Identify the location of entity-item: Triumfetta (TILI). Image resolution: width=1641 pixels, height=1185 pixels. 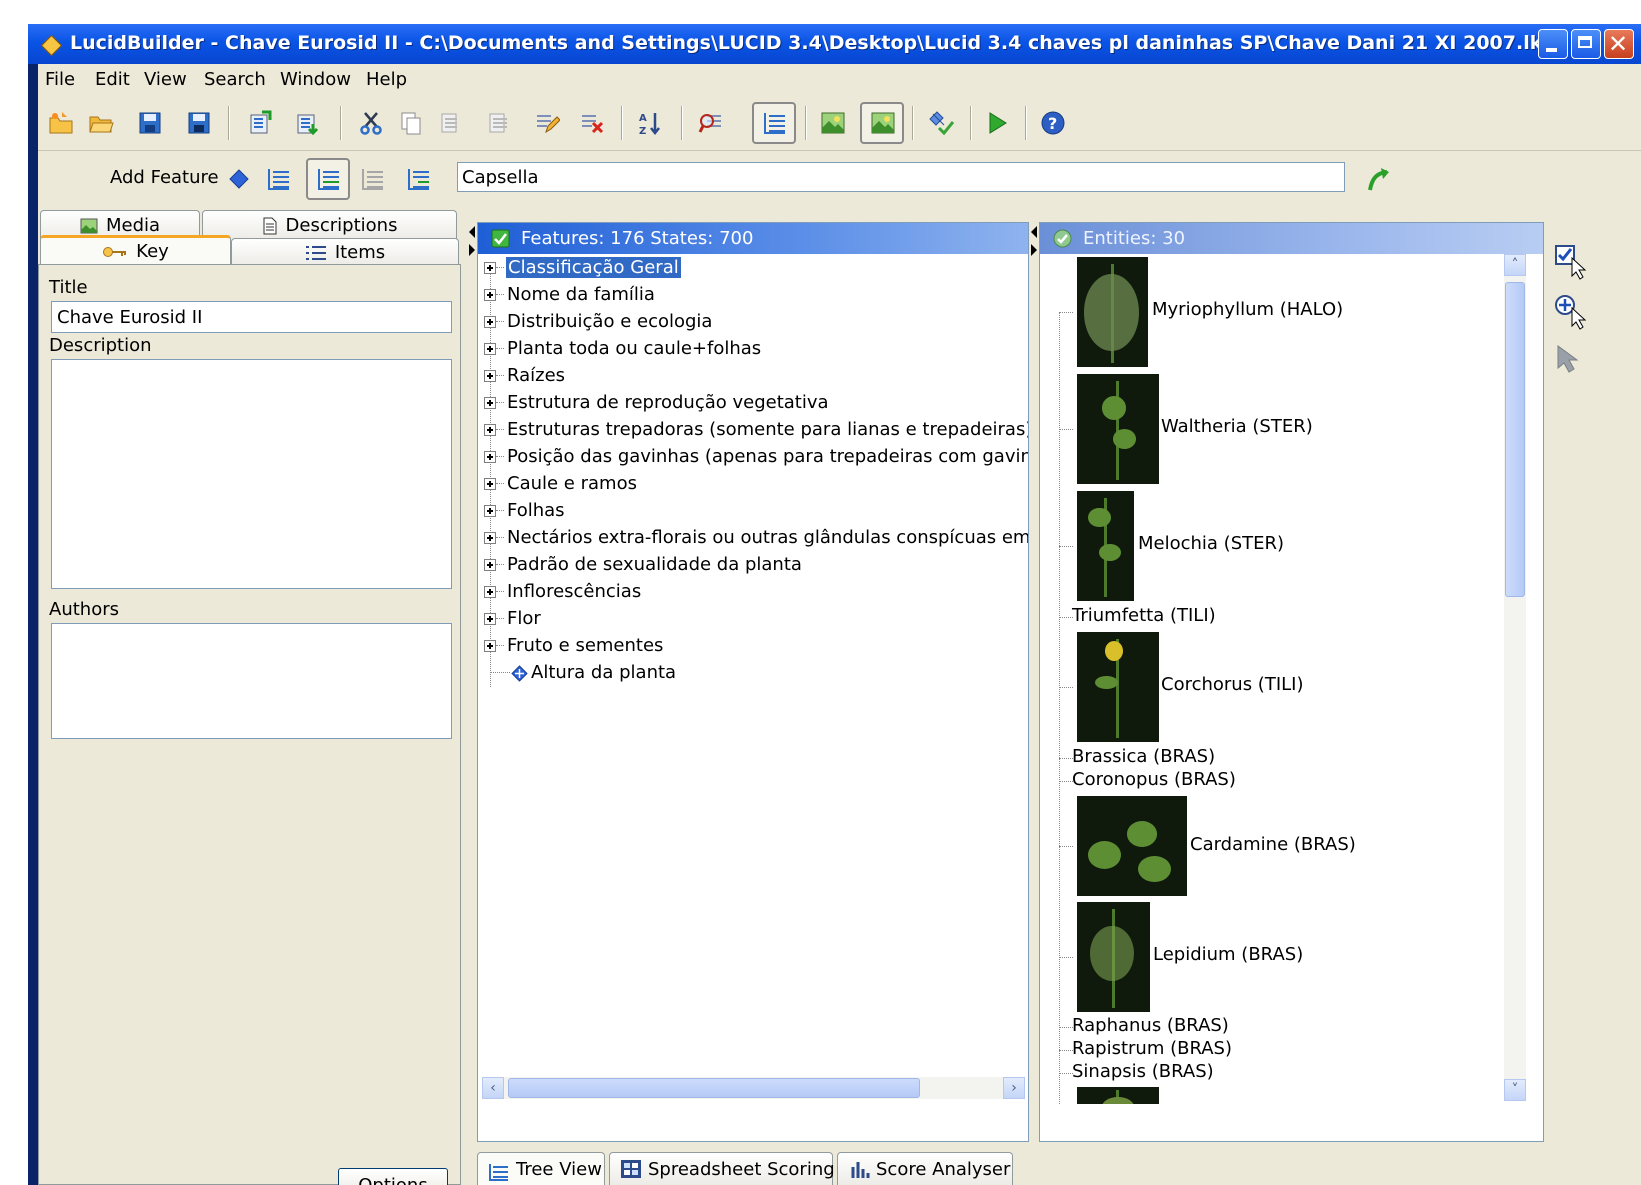
(1270, 617).